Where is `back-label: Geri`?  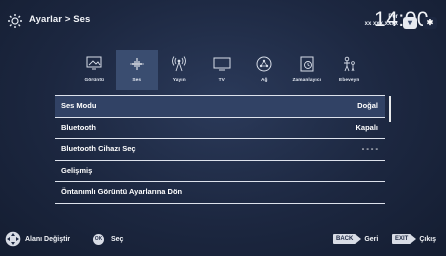 back-label: Geri is located at coordinates (371, 239).